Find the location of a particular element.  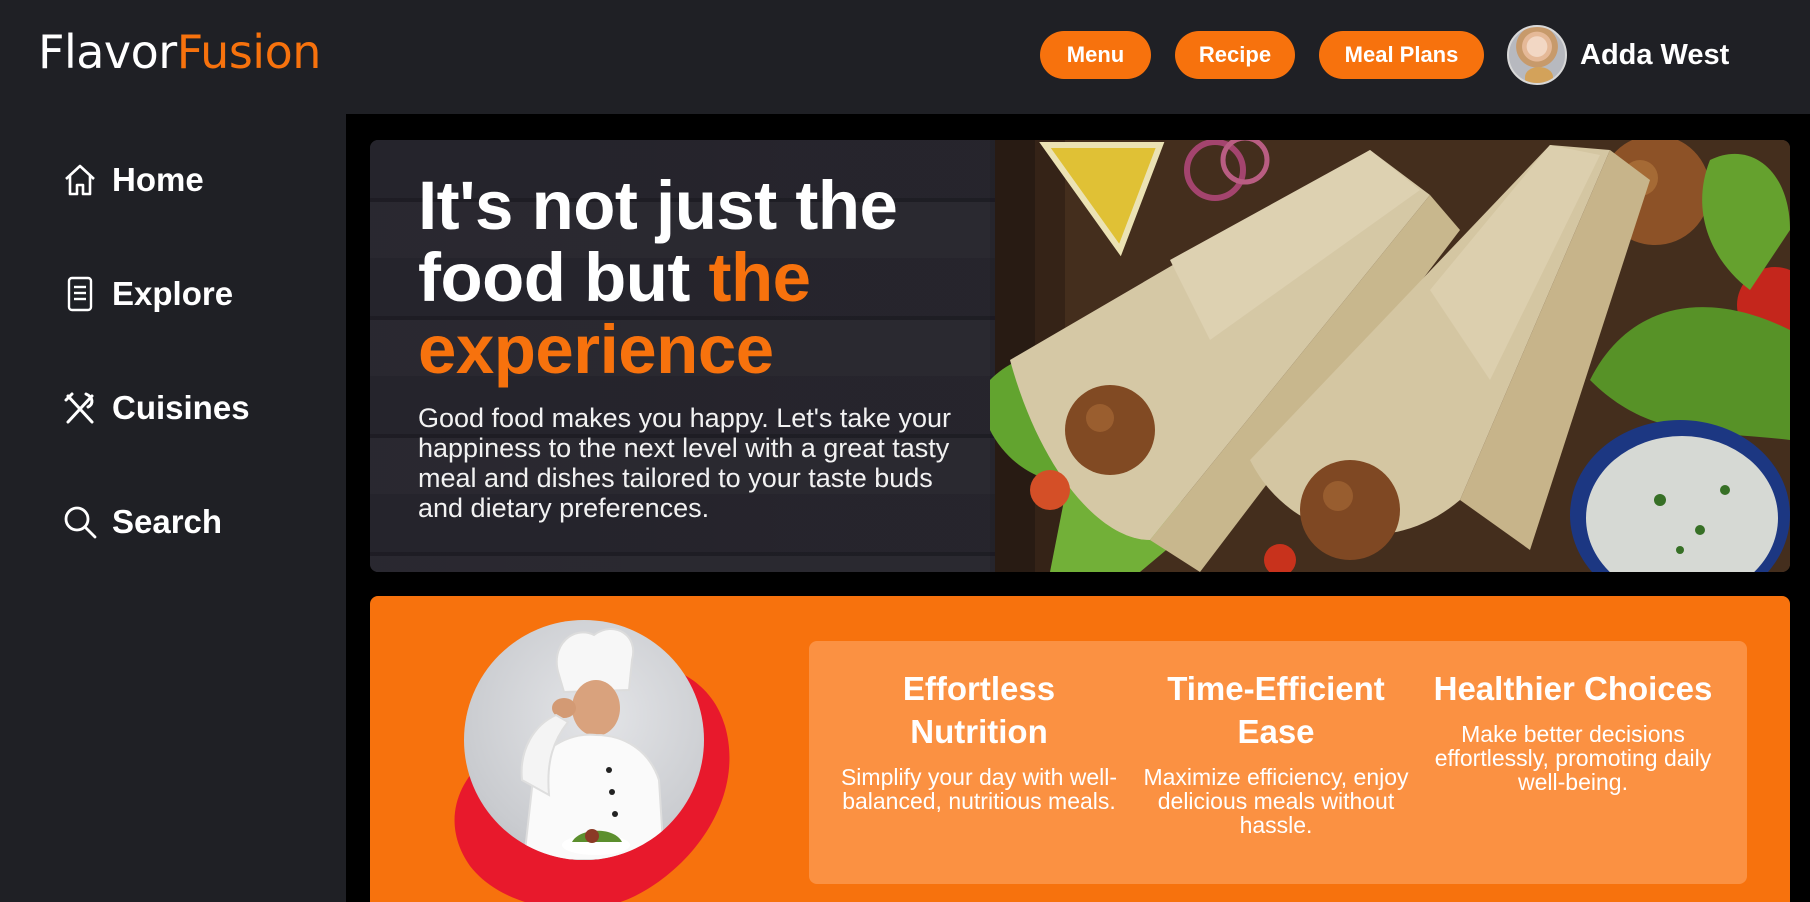

hero-title-line2: food but is located at coordinates (563, 277).